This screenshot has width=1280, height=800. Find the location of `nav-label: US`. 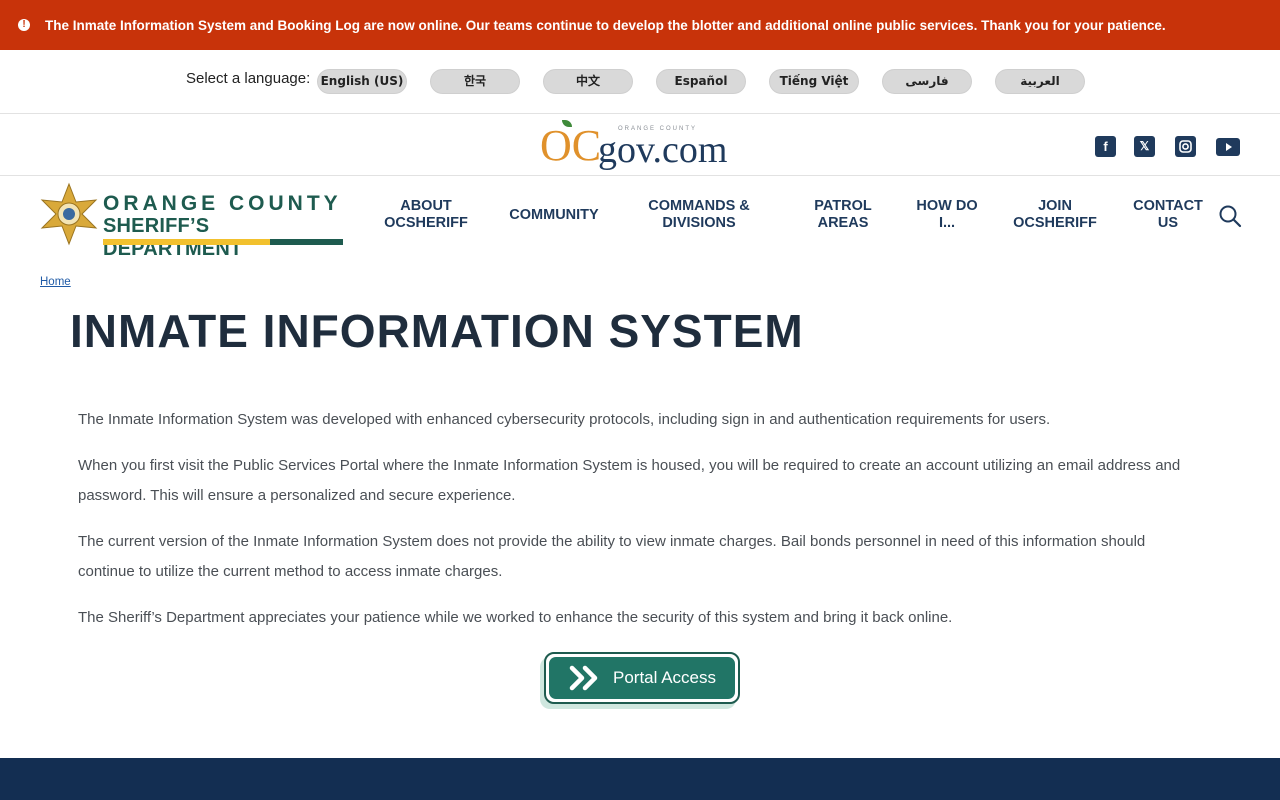

nav-label: US is located at coordinates (1168, 223).